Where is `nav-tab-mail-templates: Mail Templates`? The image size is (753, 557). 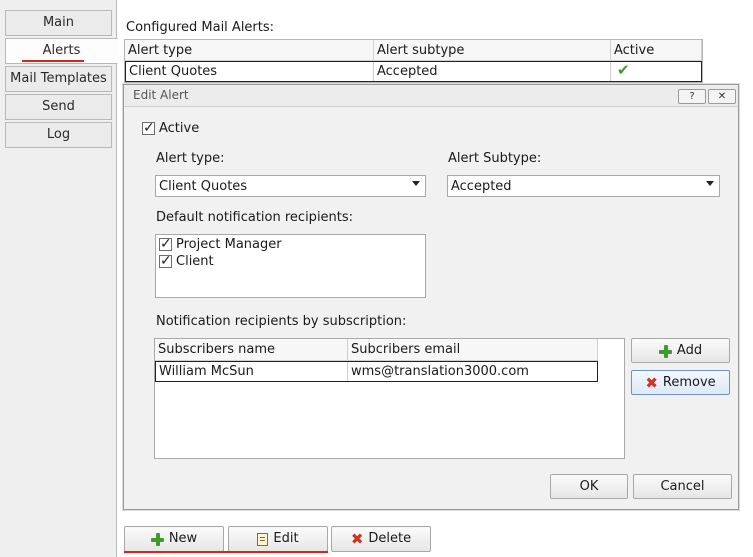
nav-tab-mail-templates: Mail Templates is located at coordinates (58, 79).